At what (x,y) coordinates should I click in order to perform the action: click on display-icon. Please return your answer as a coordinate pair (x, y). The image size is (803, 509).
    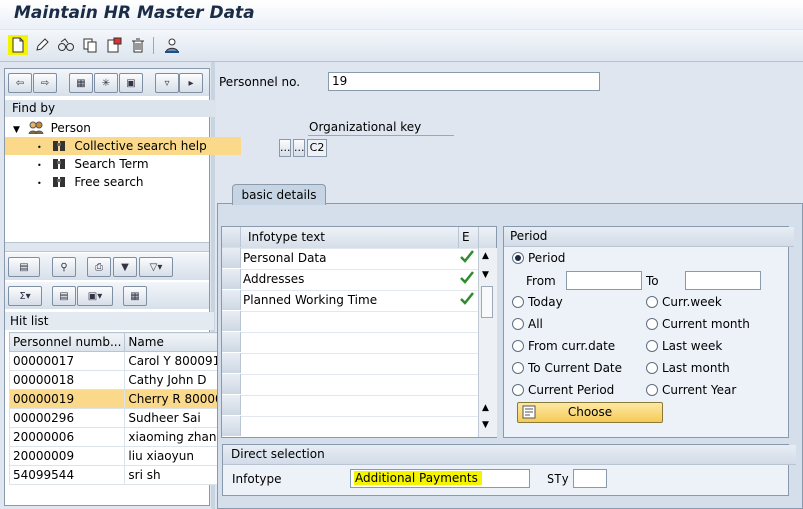
    Looking at the image, I should click on (66, 45).